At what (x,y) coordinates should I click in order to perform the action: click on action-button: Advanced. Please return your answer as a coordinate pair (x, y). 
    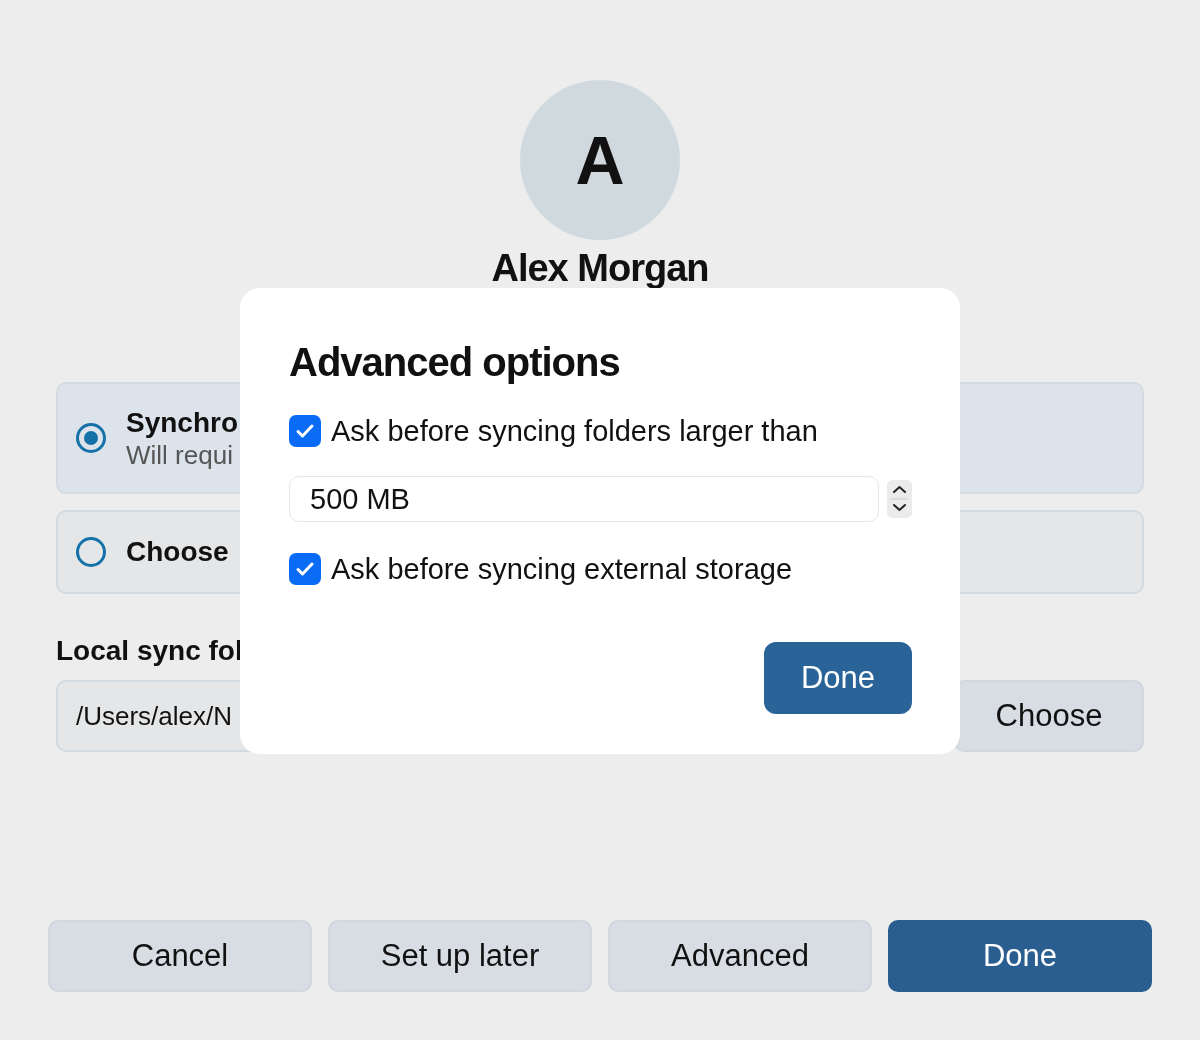
    Looking at the image, I should click on (740, 956).